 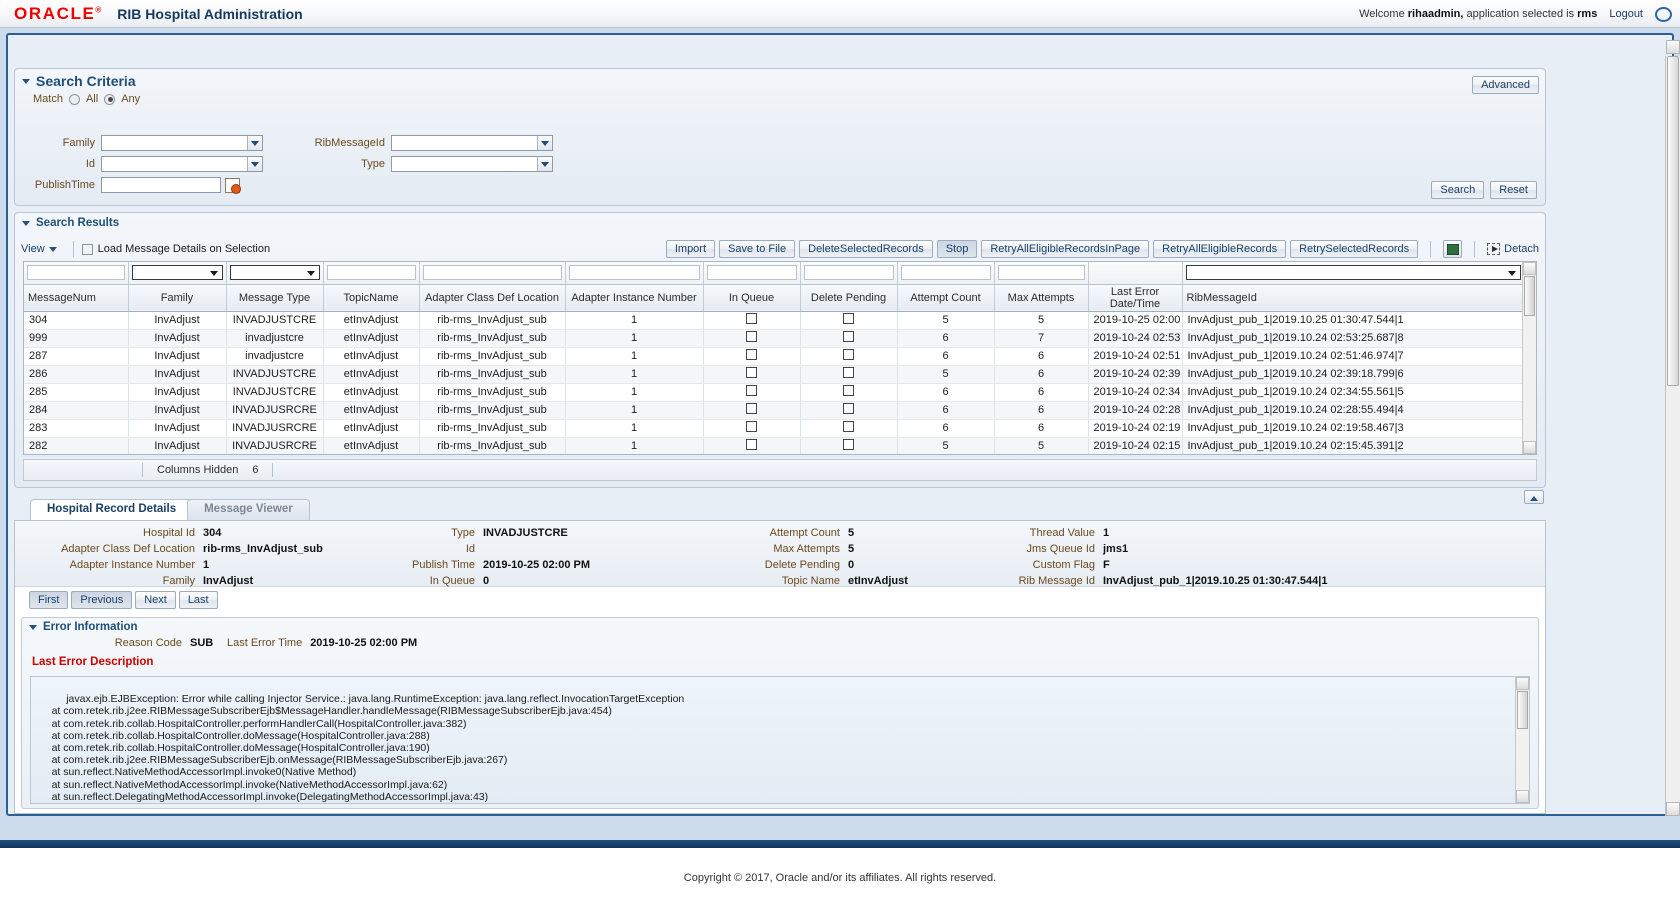 What do you see at coordinates (1041, 298) in the screenshot?
I see `column-header-maxattempts: Max Attempts` at bounding box center [1041, 298].